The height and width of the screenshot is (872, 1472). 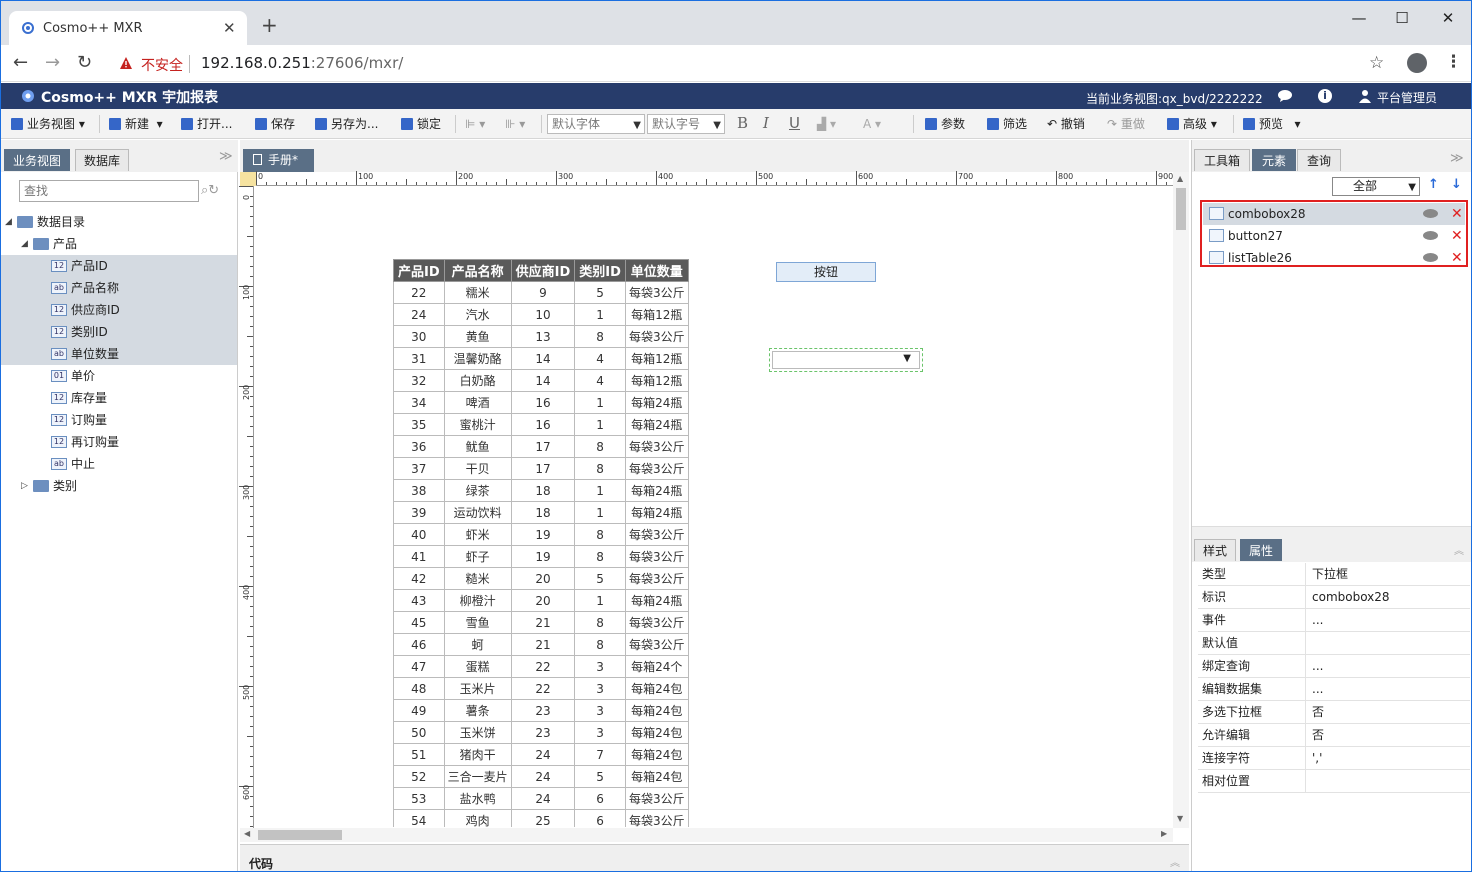 What do you see at coordinates (1181, 500) in the screenshot?
I see `vertical-scrollbar: ▲ ▼` at bounding box center [1181, 500].